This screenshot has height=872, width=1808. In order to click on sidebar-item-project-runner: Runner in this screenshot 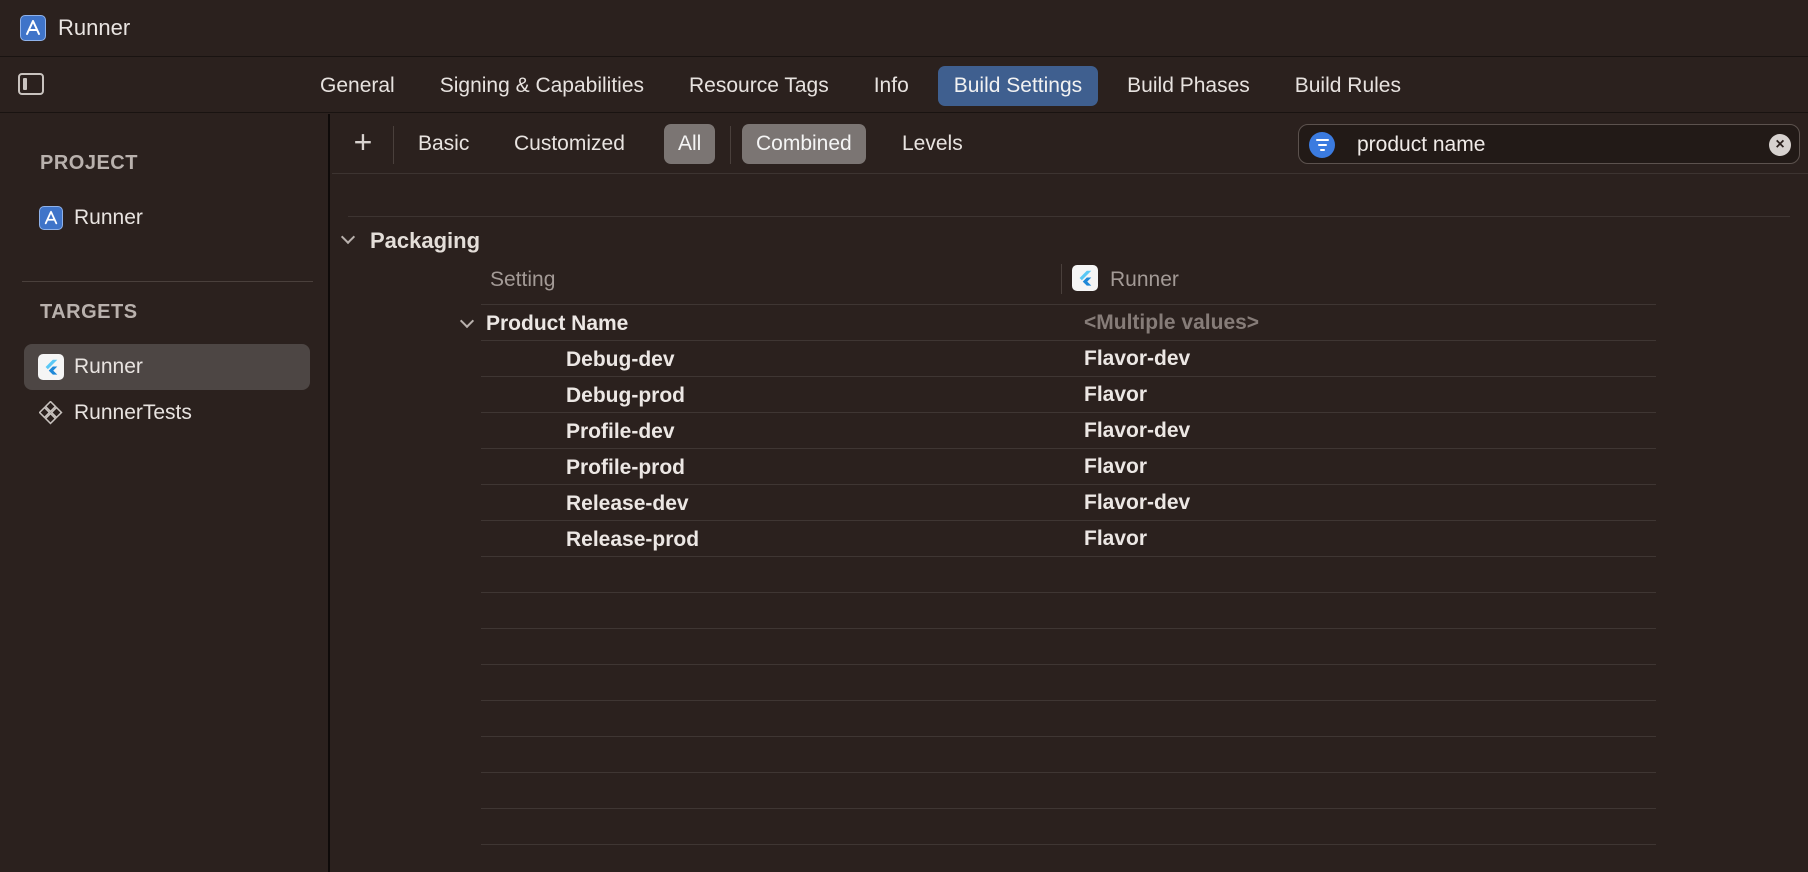, I will do `click(167, 218)`.